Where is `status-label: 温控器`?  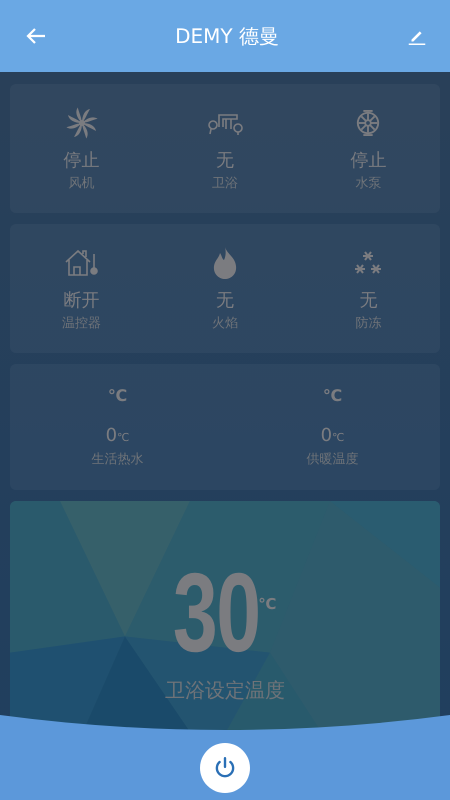
status-label: 温控器 is located at coordinates (82, 323).